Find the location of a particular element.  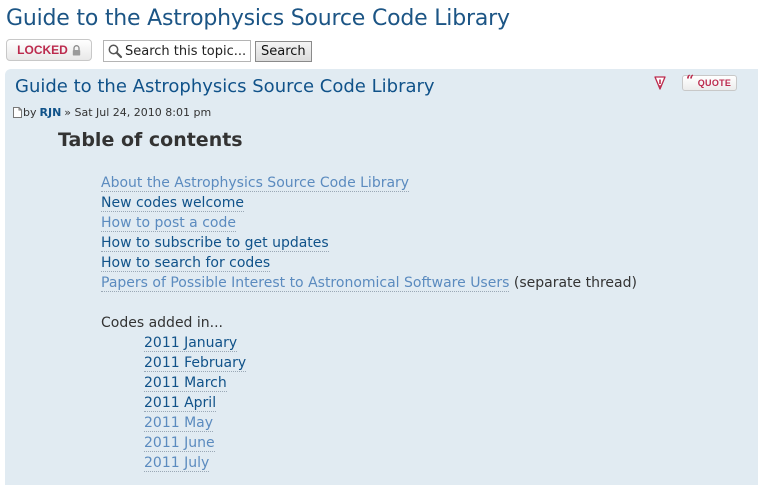

month-link-january: 2011 January is located at coordinates (191, 343).